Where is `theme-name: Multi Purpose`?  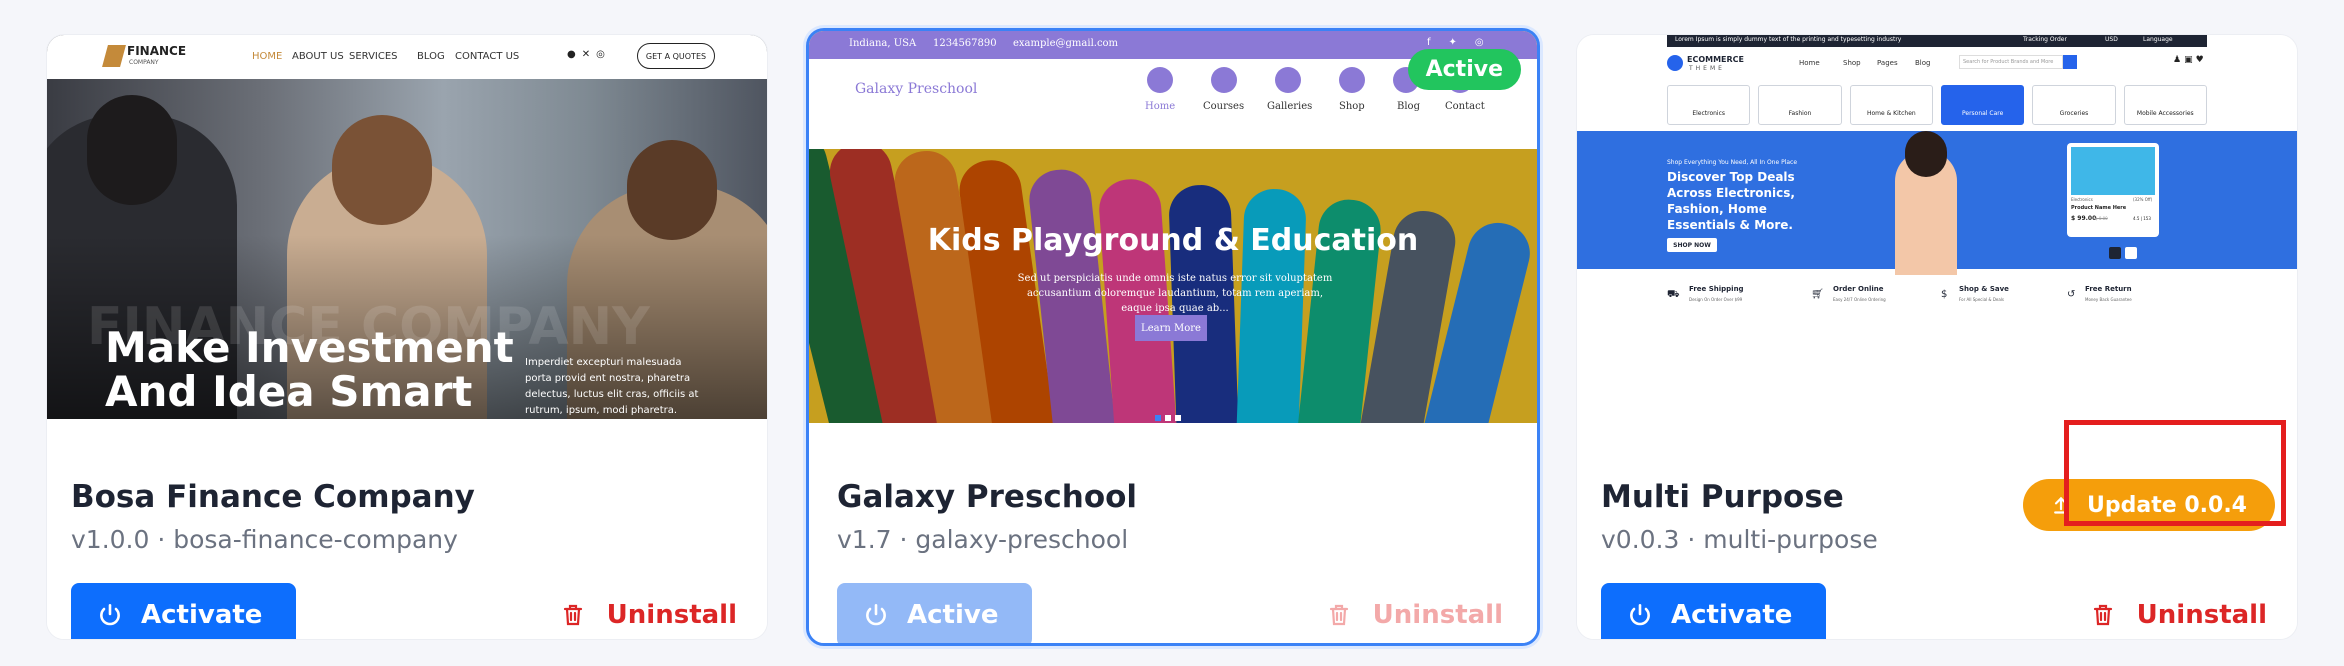 theme-name: Multi Purpose is located at coordinates (1722, 497).